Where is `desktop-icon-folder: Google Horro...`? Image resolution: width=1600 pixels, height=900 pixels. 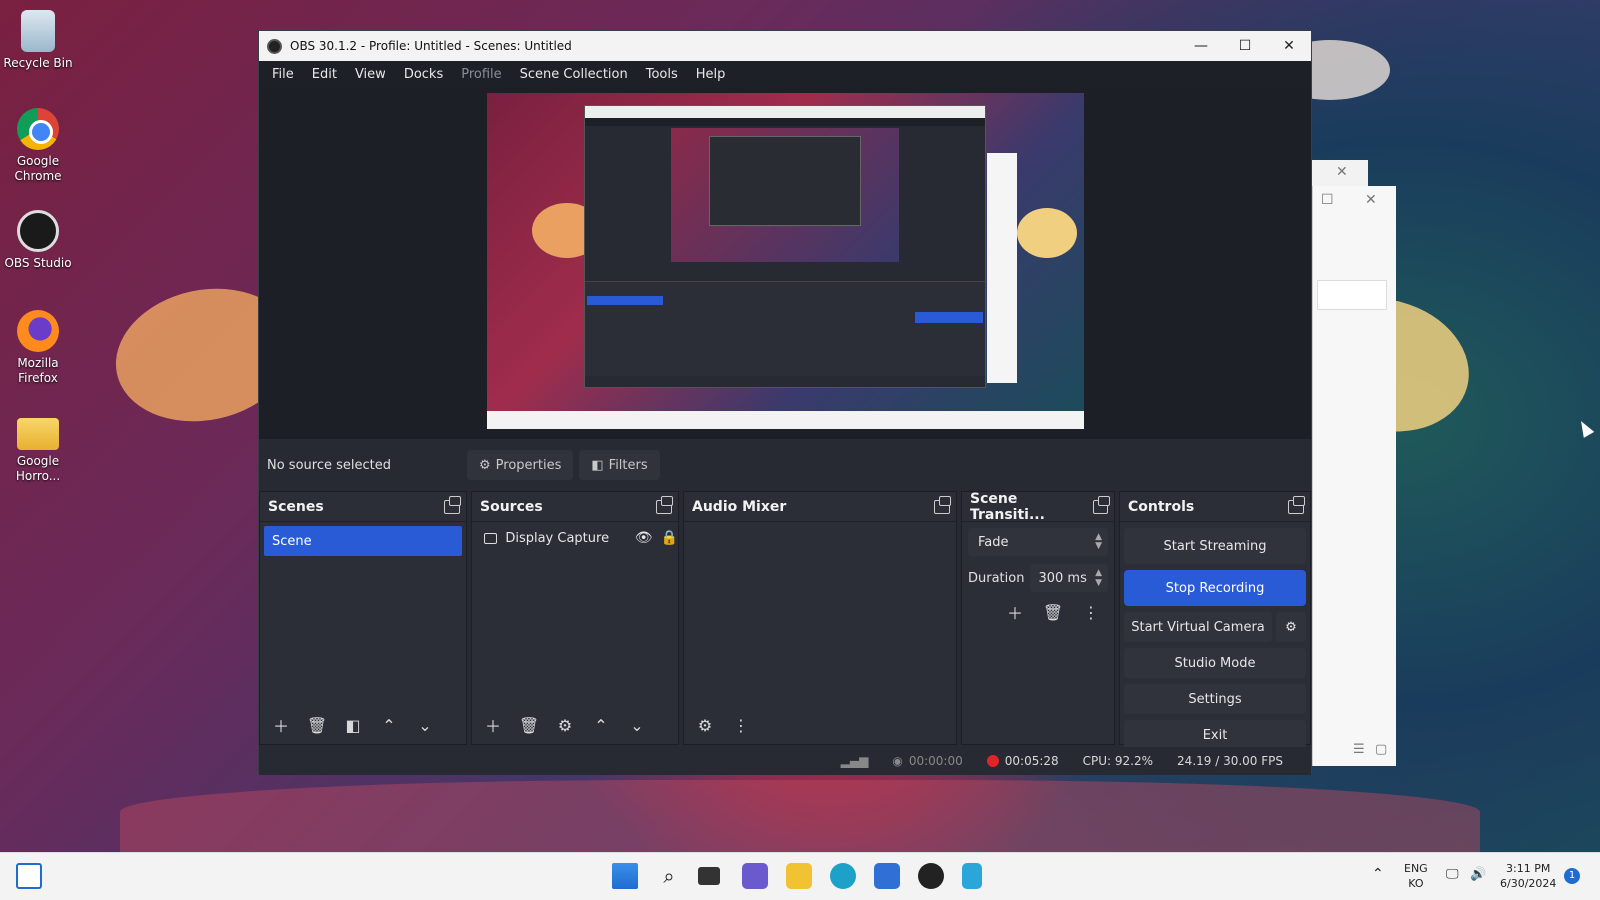
desktop-icon-folder: Google Horro... is located at coordinates (38, 448).